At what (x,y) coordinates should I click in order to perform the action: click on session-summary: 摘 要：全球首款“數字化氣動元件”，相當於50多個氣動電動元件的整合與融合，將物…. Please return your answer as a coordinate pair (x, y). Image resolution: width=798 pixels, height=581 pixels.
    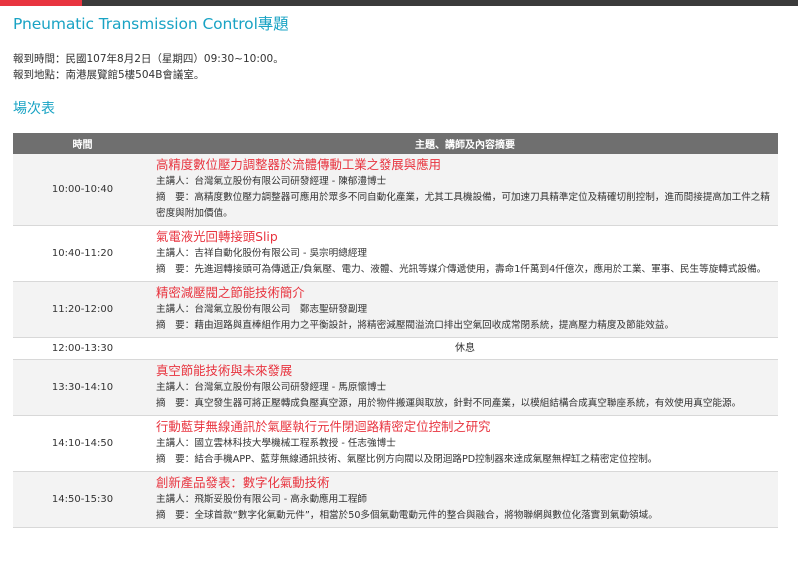
    Looking at the image, I should click on (464, 516).